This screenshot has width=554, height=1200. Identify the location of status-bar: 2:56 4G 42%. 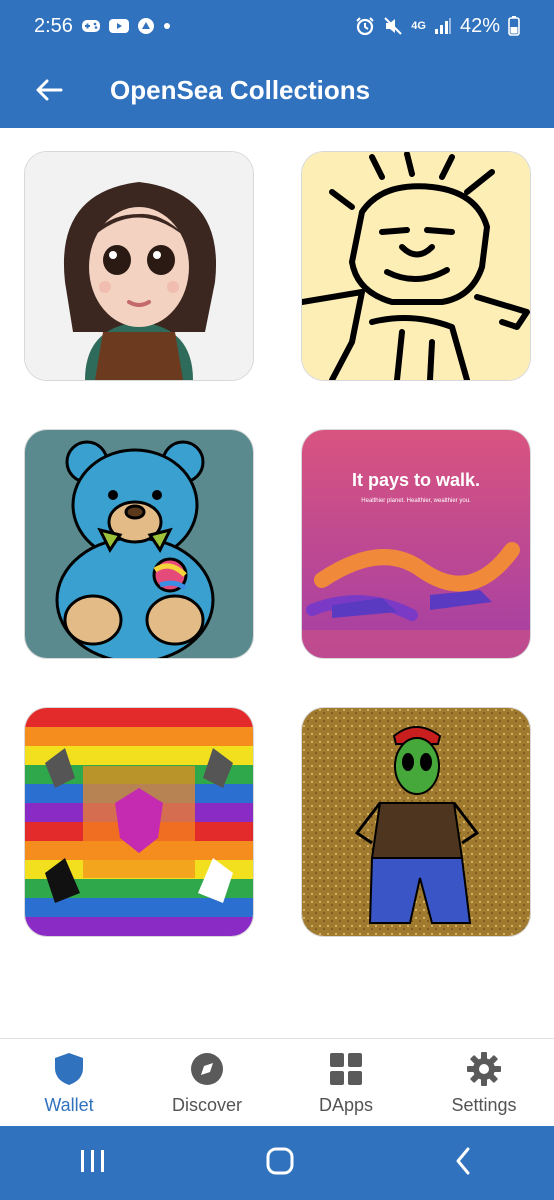
(277, 26).